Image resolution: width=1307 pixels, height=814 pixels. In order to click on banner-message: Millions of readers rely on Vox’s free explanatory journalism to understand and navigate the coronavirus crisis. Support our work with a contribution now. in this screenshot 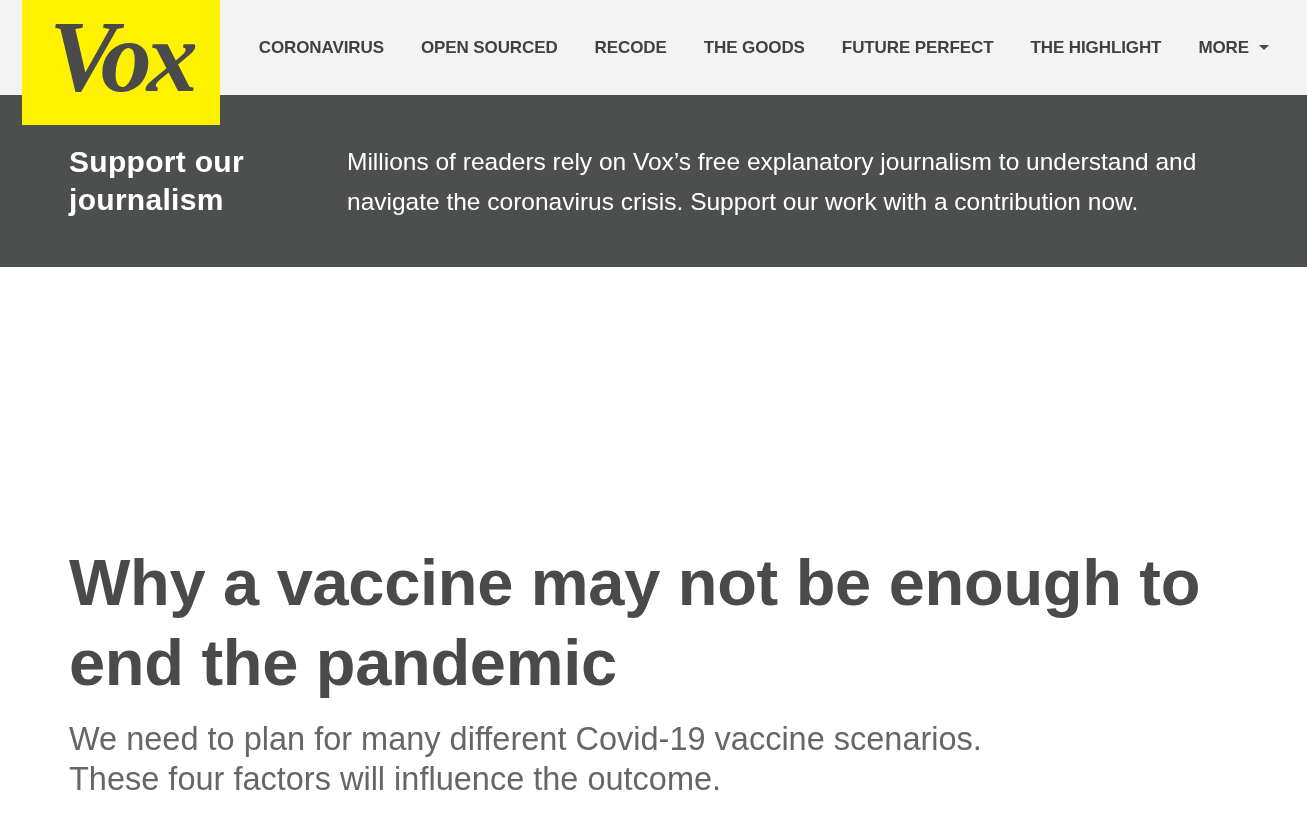, I will do `click(772, 182)`.